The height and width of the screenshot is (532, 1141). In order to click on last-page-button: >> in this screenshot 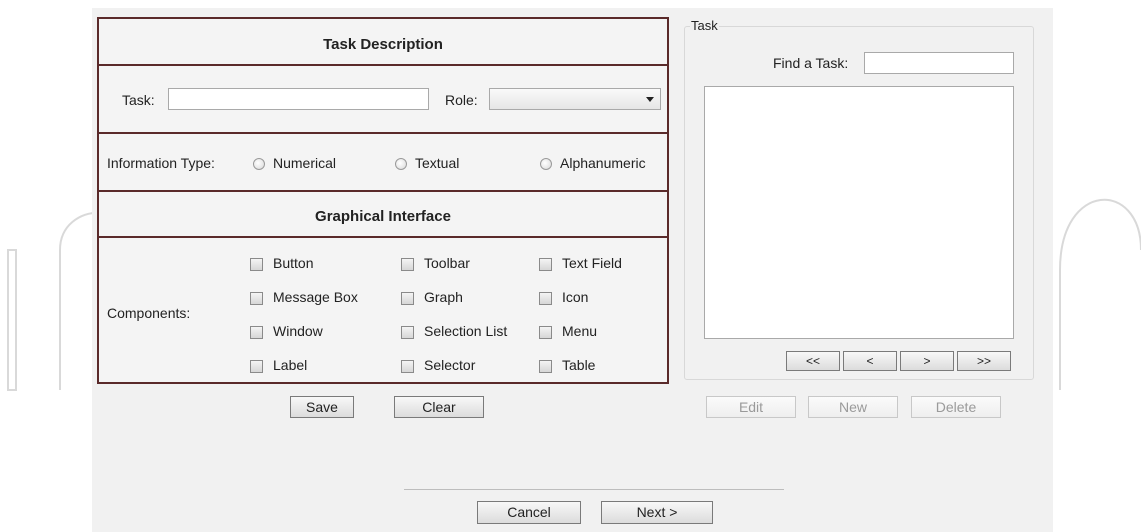, I will do `click(984, 361)`.